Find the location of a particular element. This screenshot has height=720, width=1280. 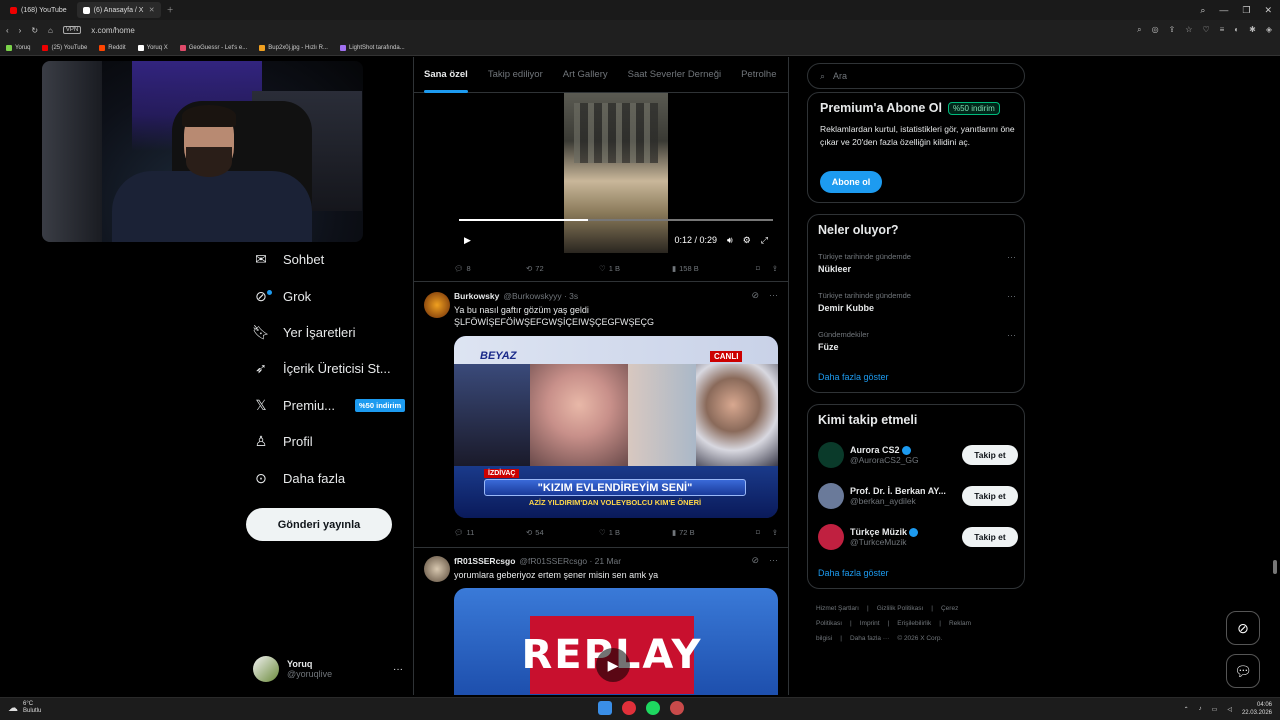

nav-bookmarks: 🔖︎ Yer İşaretleri is located at coordinates (303, 332).